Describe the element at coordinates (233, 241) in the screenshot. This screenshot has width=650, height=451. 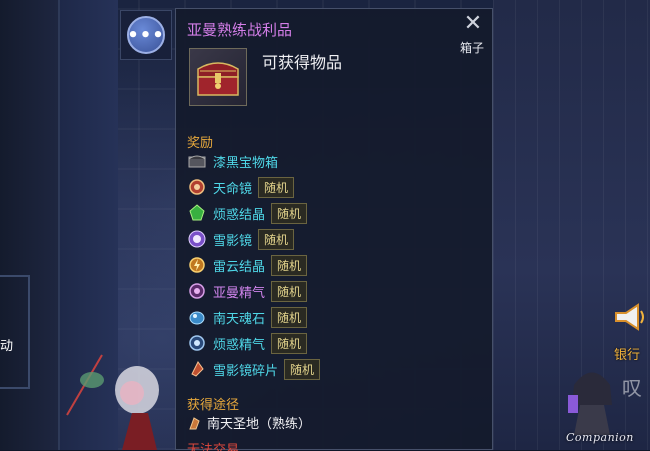
I see `reward-name: 雪影镜` at that location.